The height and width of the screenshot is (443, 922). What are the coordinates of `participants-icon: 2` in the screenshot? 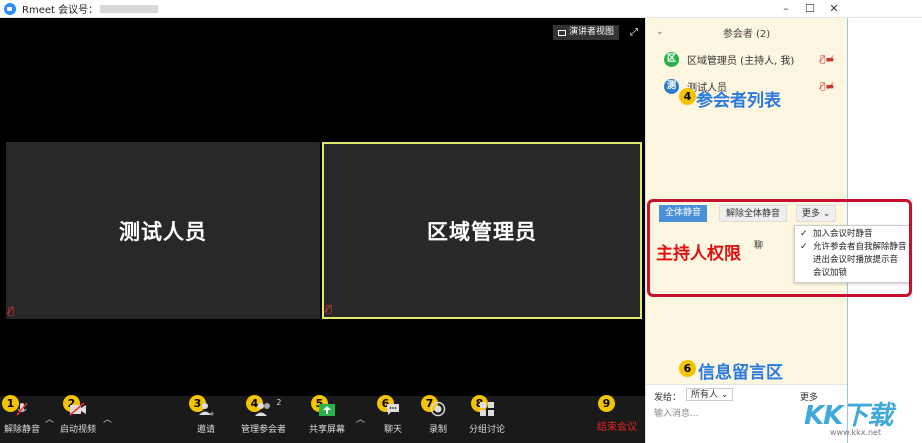 It's located at (268, 408).